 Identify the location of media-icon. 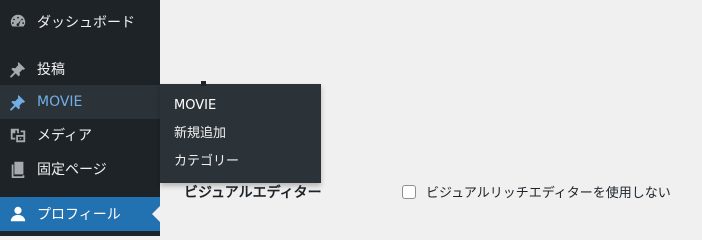
(18, 135).